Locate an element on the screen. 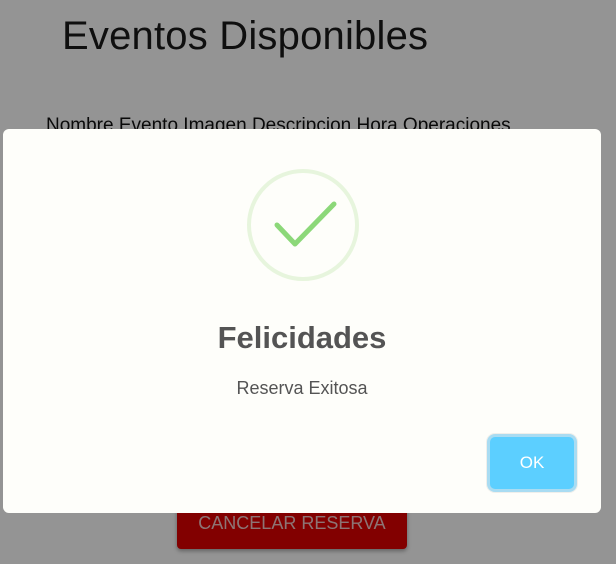 The width and height of the screenshot is (616, 564). dialog-title: Felicidades is located at coordinates (302, 337).